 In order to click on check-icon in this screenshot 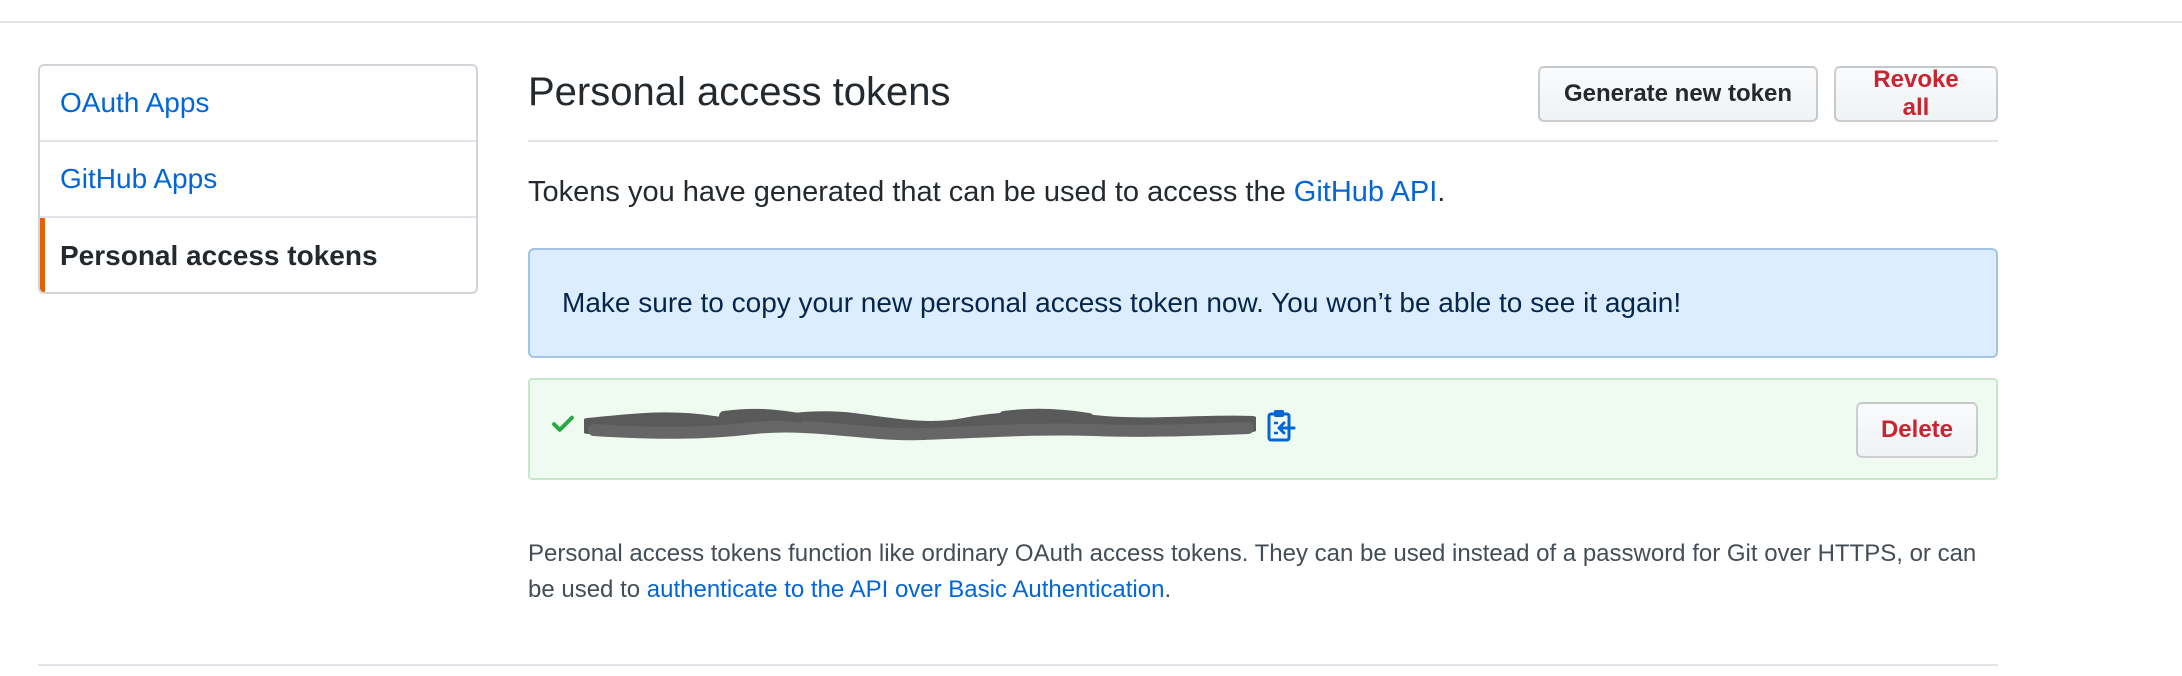, I will do `click(563, 423)`.